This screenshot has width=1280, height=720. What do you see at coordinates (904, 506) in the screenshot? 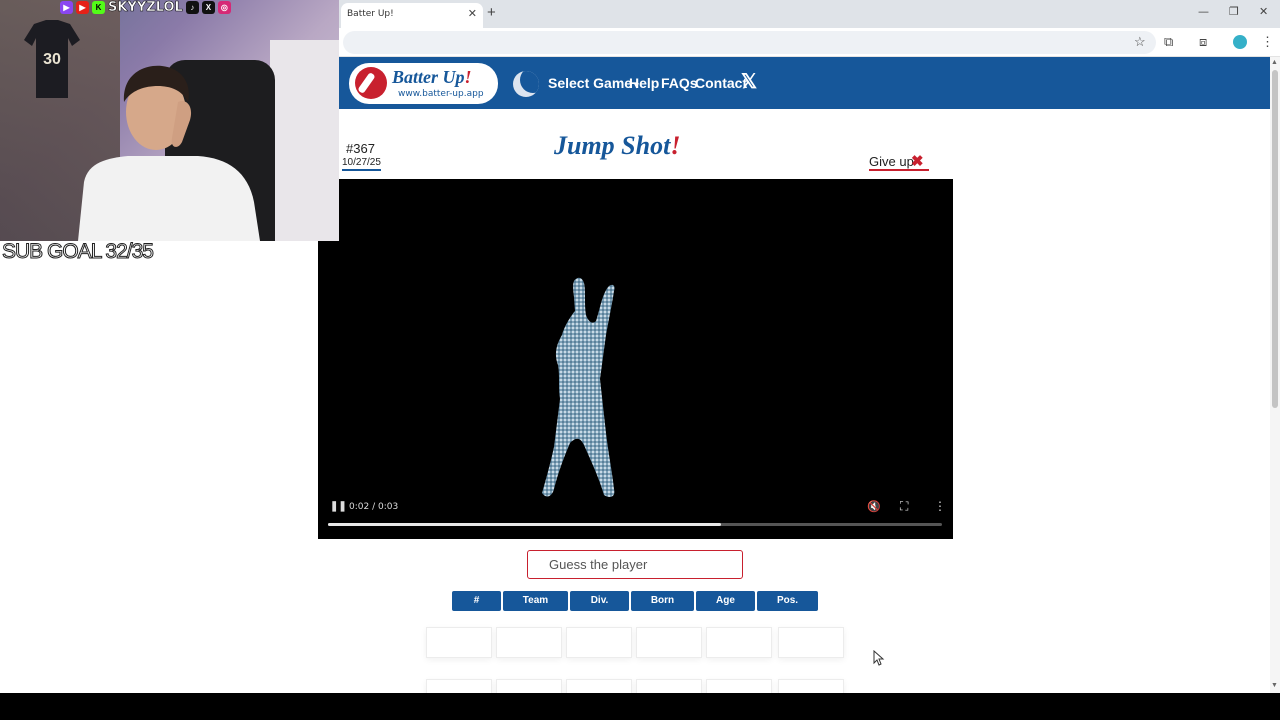
I see `fullscreen-icon: ⛶` at bounding box center [904, 506].